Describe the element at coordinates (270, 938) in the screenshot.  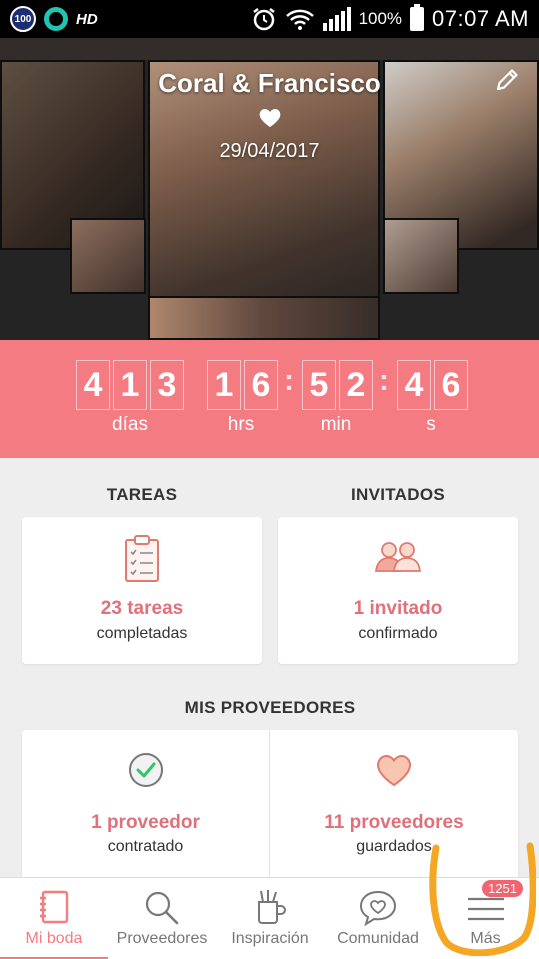
I see `nav-label: Inspiración` at that location.